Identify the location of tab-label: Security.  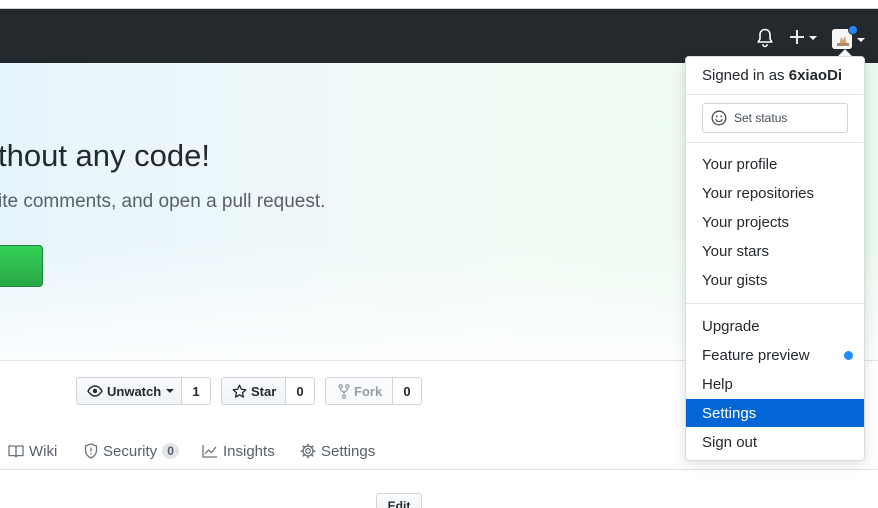
(130, 451).